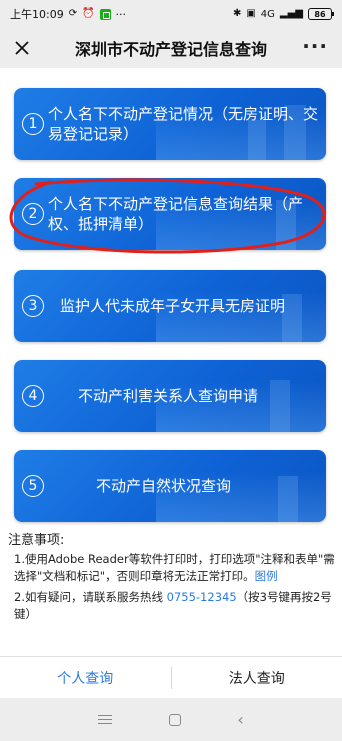  Describe the element at coordinates (105, 14) in the screenshot. I see `app-icon` at that location.